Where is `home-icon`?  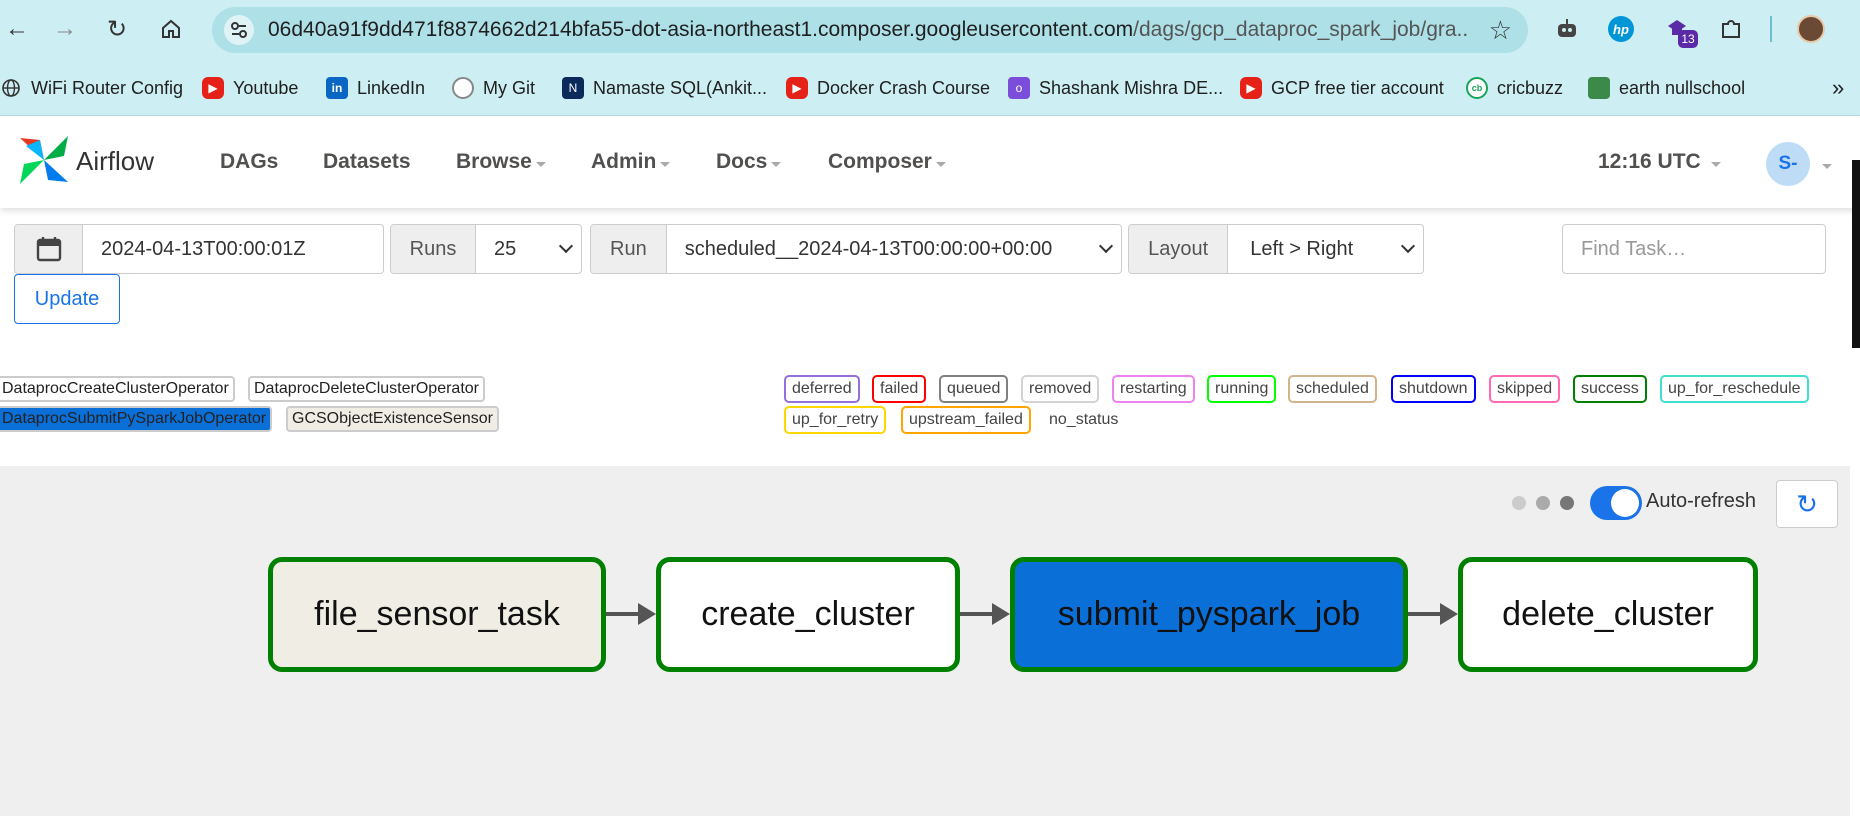 home-icon is located at coordinates (171, 29).